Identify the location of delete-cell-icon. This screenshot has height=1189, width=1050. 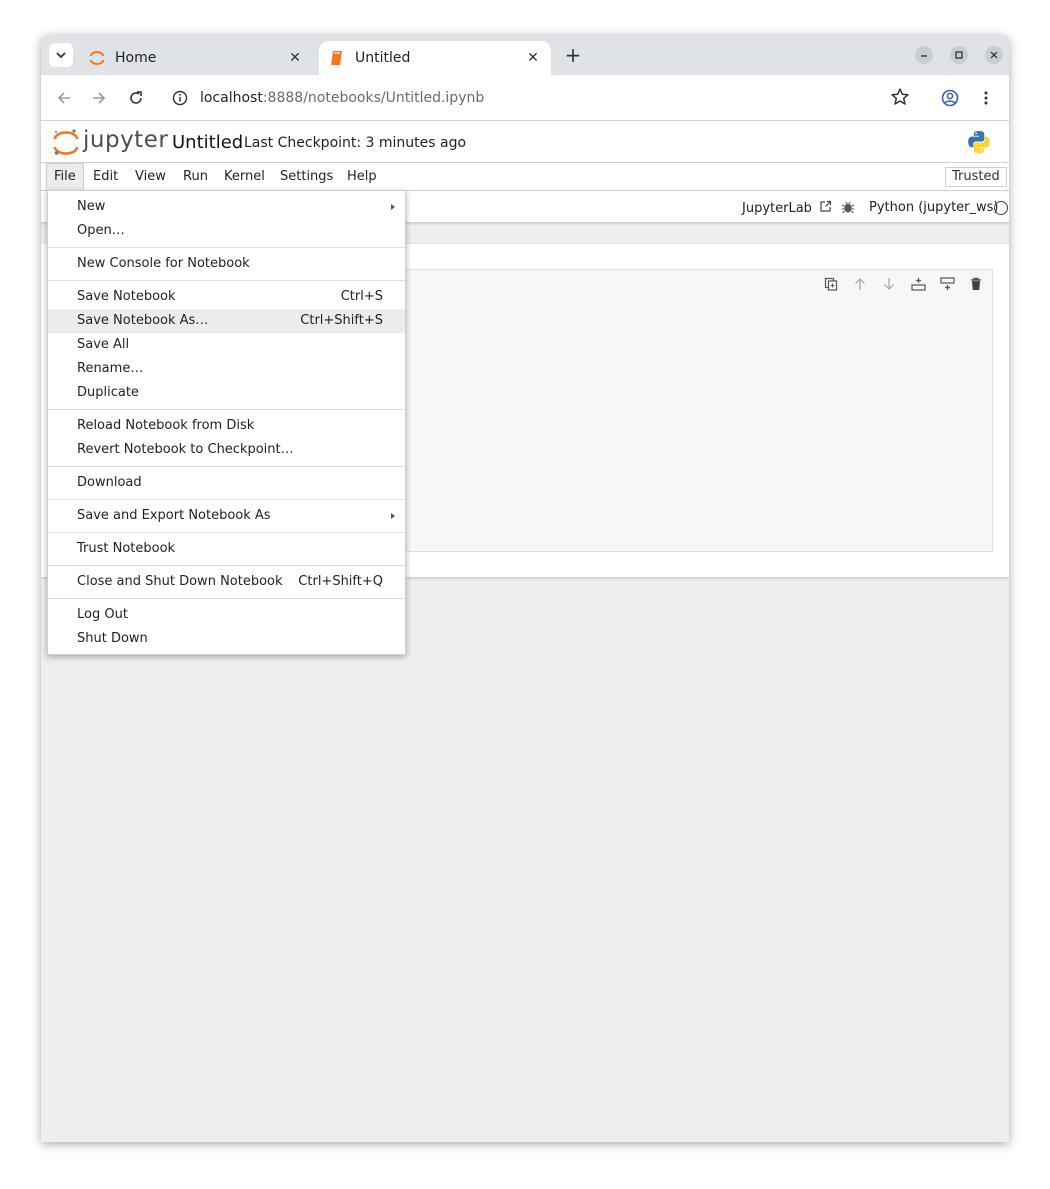
(976, 284).